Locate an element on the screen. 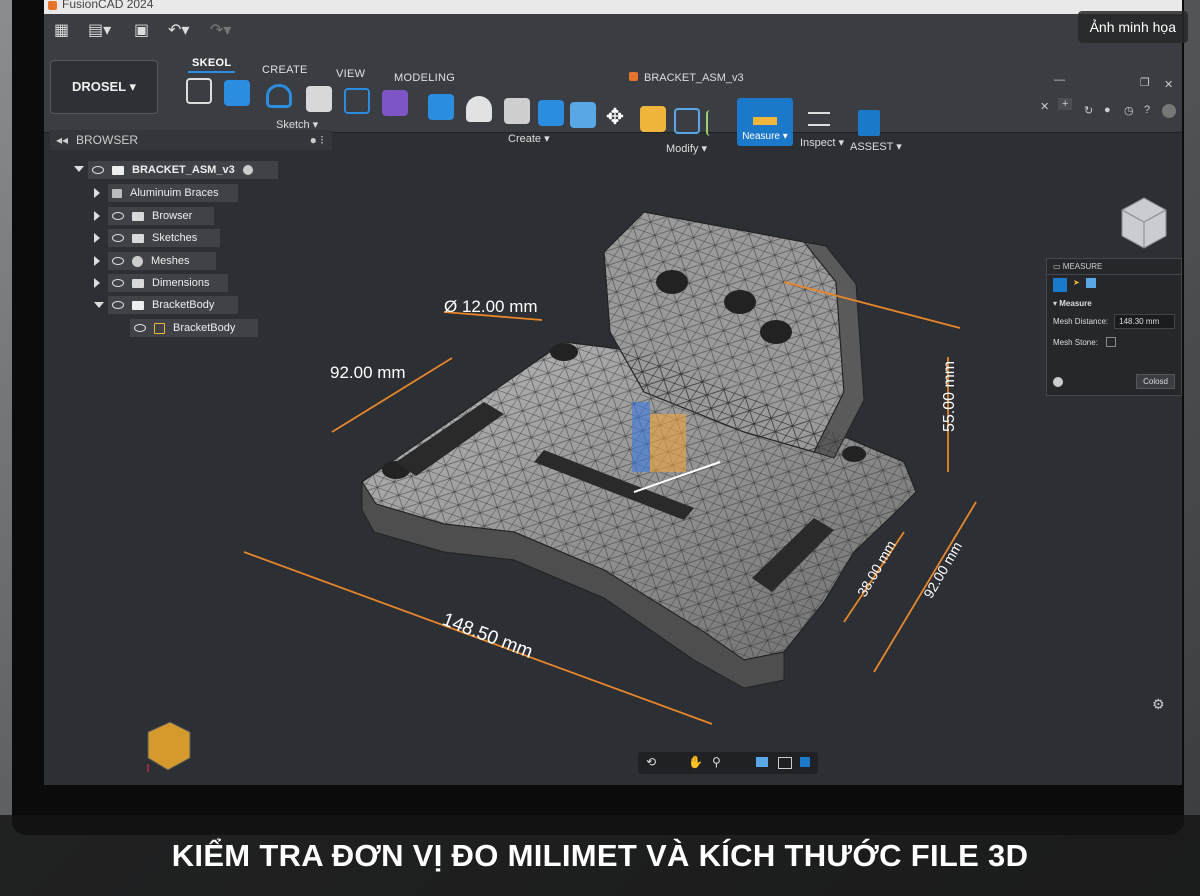 The height and width of the screenshot is (896, 1200). browser-root-label: BRACKET_ASM_v3 is located at coordinates (183, 170).